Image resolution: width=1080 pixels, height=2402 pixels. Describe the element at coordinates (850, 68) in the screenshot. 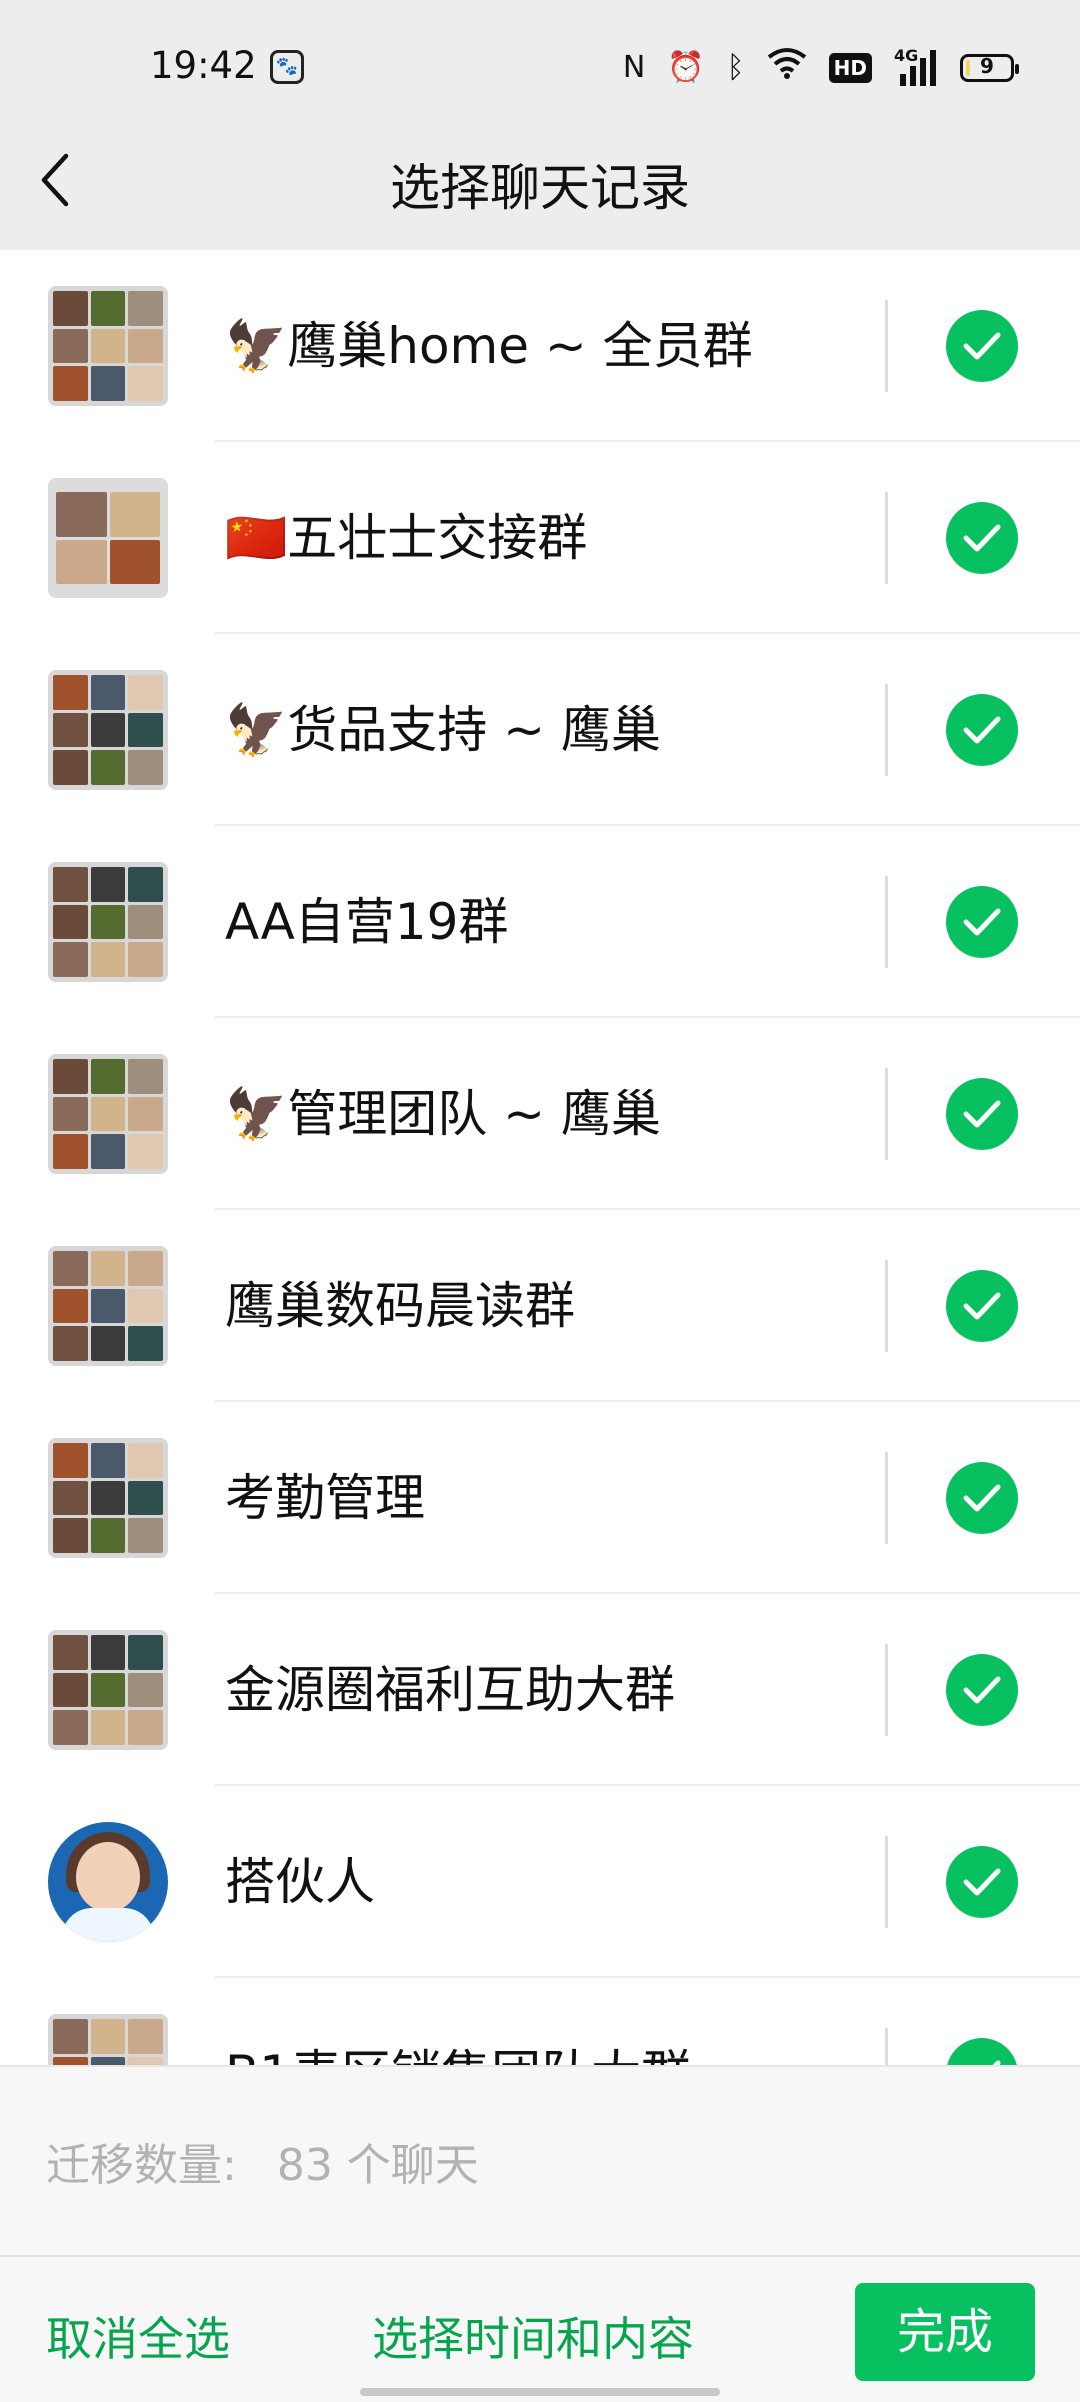

I see `hd-icon: HD` at that location.